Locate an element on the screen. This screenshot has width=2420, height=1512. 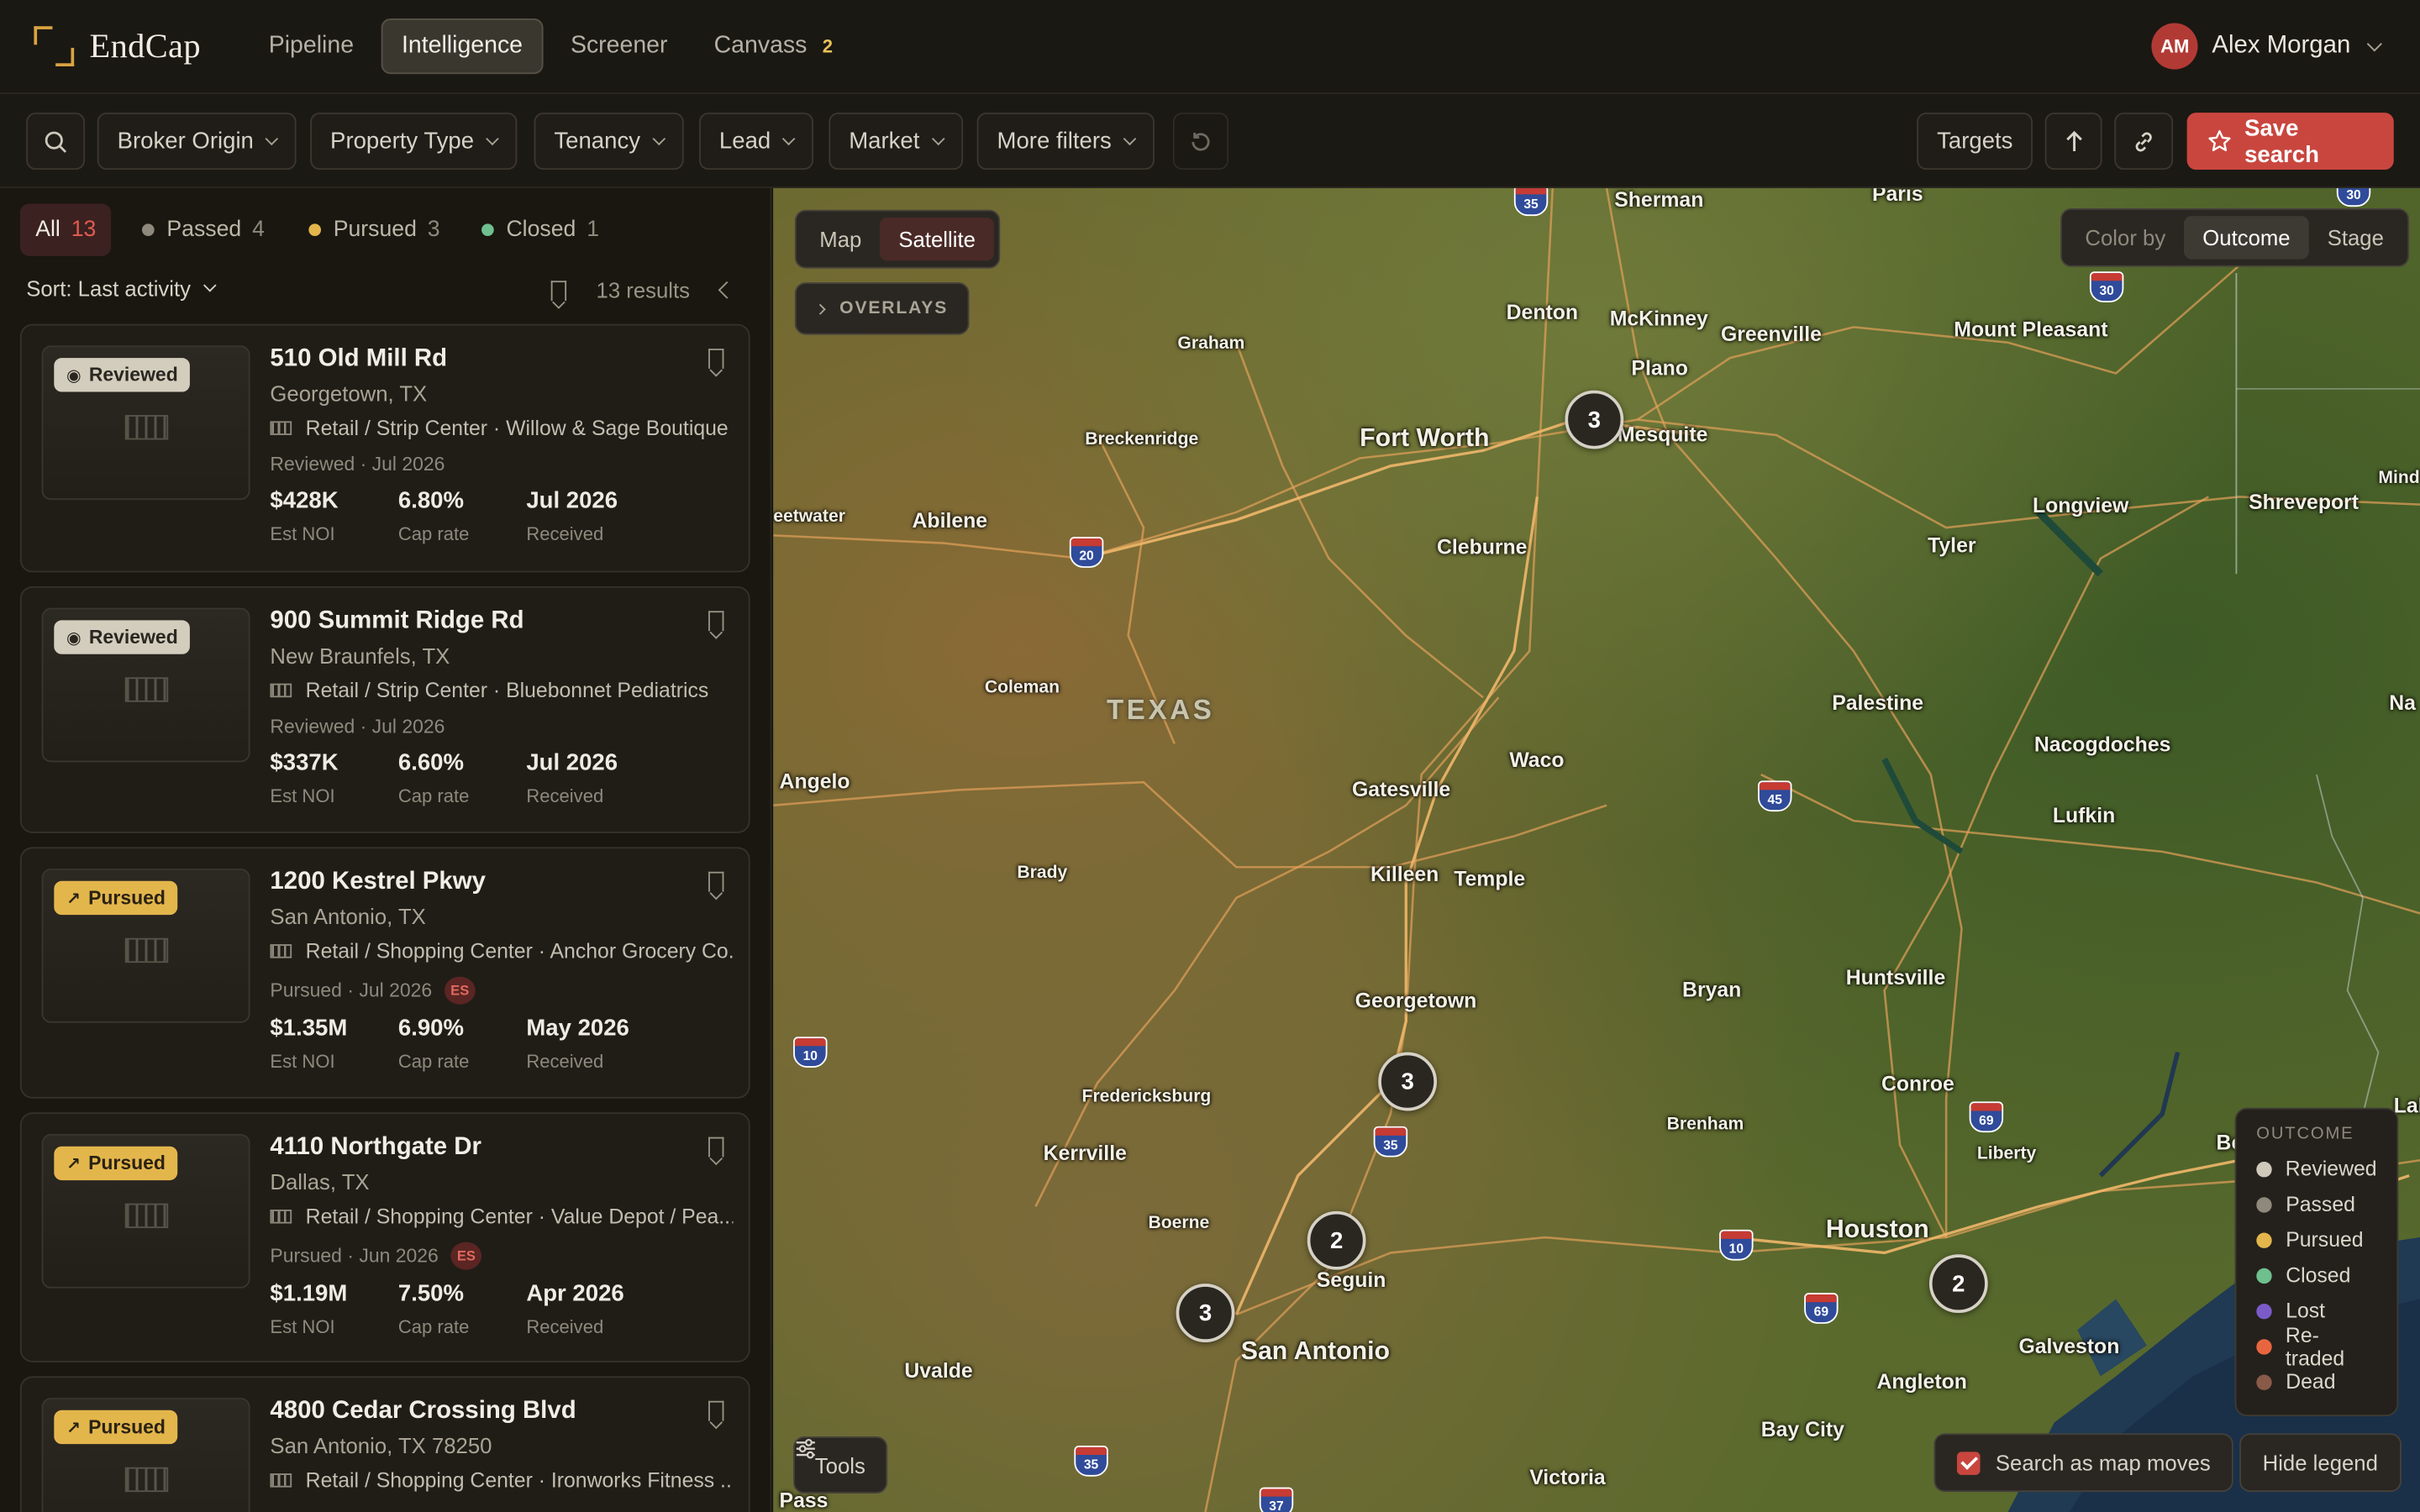
tools-label: Tools is located at coordinates (840, 1465).